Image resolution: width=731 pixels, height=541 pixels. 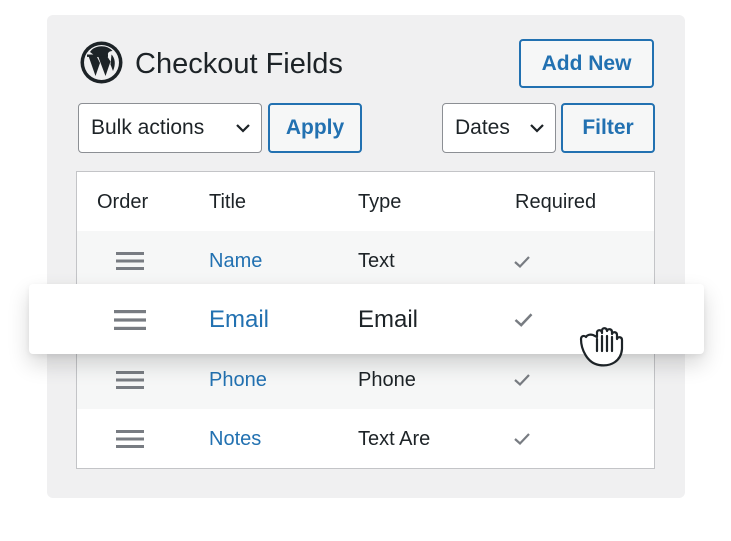 What do you see at coordinates (387, 380) in the screenshot?
I see `field-type: Phone` at bounding box center [387, 380].